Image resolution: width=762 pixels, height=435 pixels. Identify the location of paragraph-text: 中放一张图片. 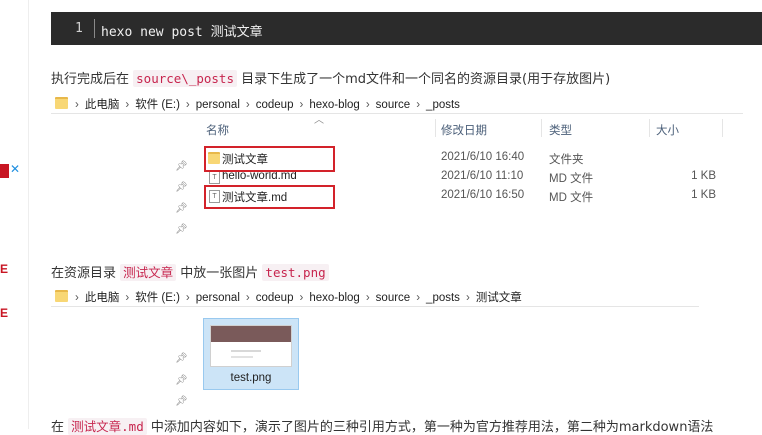
(219, 273).